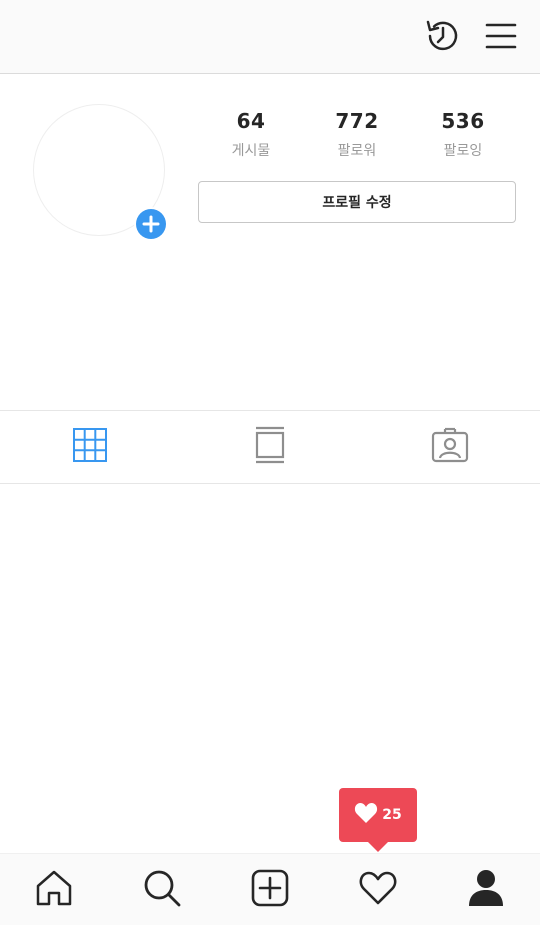  I want to click on followers-count: 772, so click(357, 121).